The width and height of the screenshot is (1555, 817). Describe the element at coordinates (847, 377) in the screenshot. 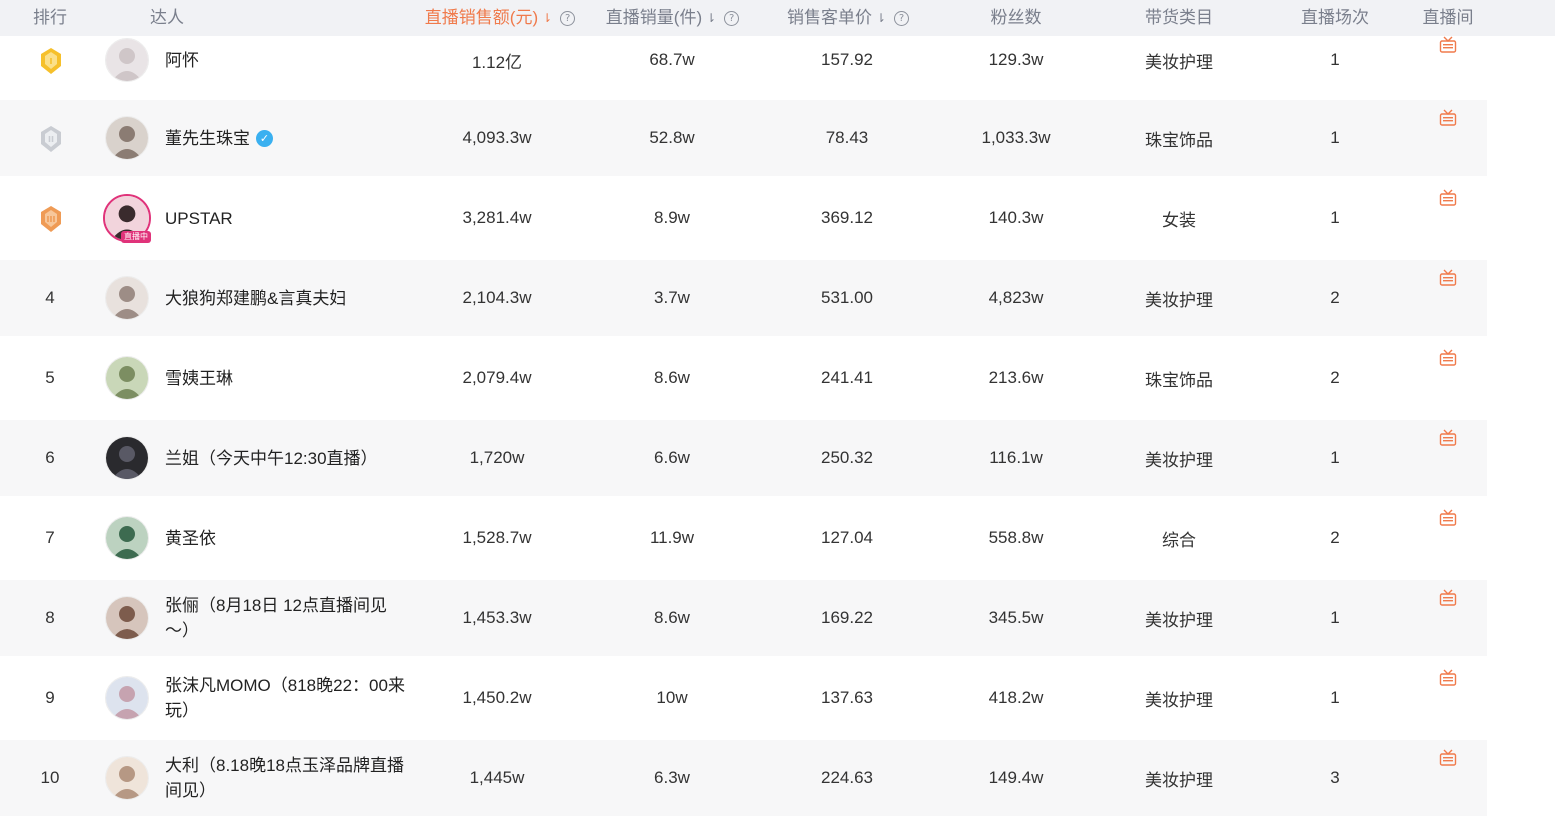

I see `unit-price: 241.41` at that location.